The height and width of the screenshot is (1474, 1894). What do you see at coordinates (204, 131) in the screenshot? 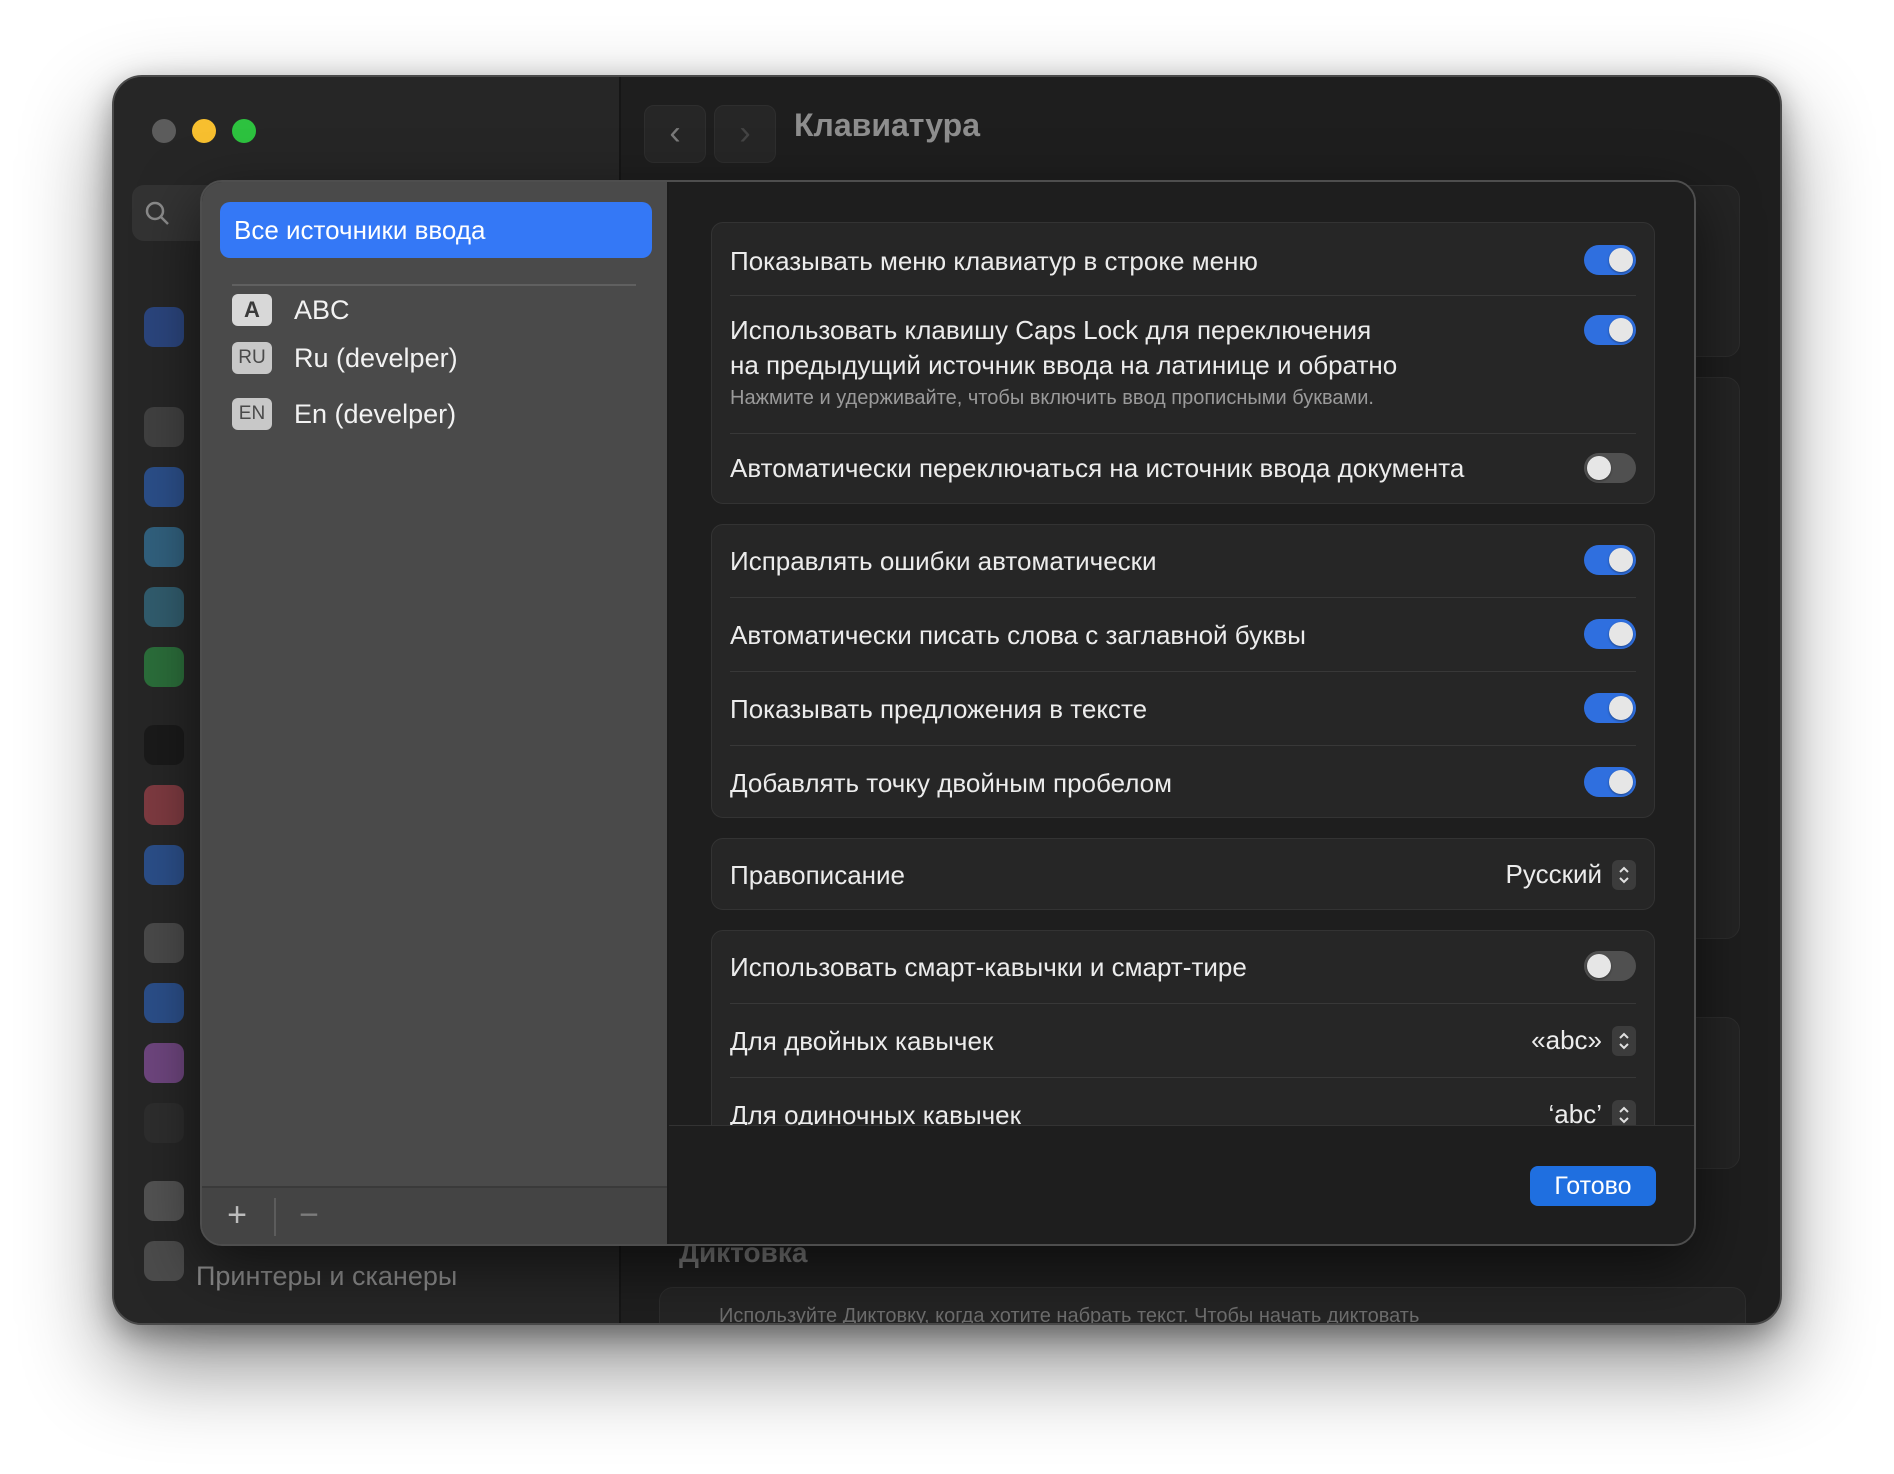
I see `minimize-window-button` at bounding box center [204, 131].